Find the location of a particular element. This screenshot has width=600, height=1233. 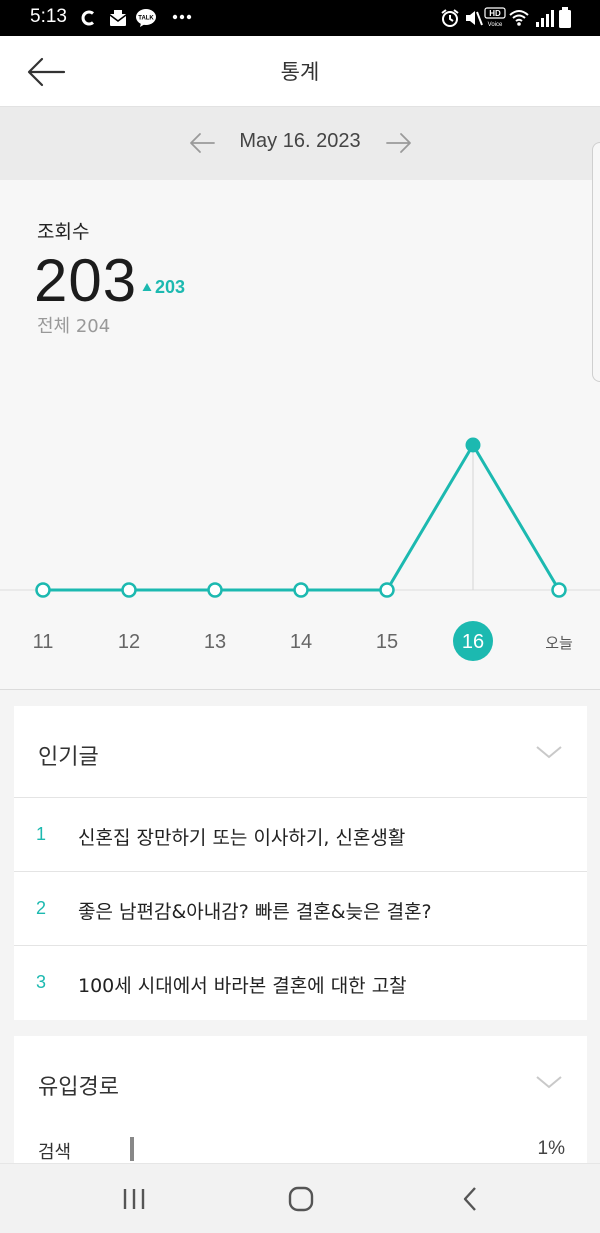

mail-icon is located at coordinates (118, 18).